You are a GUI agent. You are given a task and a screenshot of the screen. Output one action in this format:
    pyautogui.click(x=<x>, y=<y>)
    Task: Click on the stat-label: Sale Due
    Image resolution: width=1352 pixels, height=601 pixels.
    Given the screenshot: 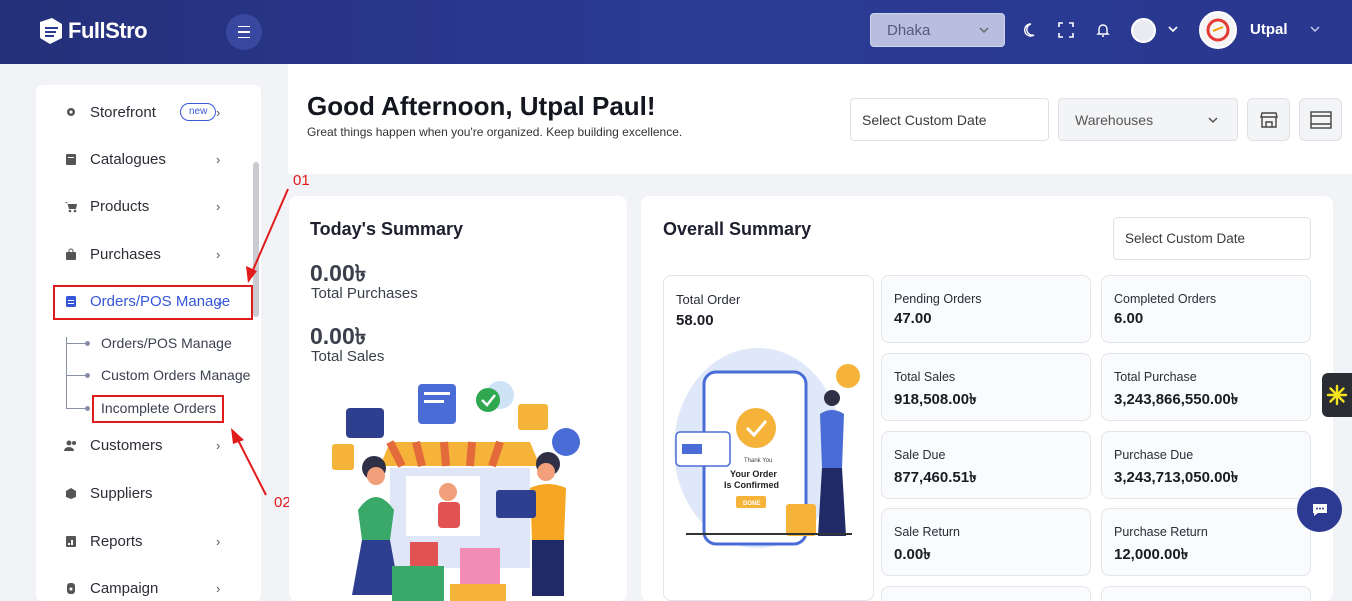 What is the action you would take?
    pyautogui.click(x=920, y=455)
    